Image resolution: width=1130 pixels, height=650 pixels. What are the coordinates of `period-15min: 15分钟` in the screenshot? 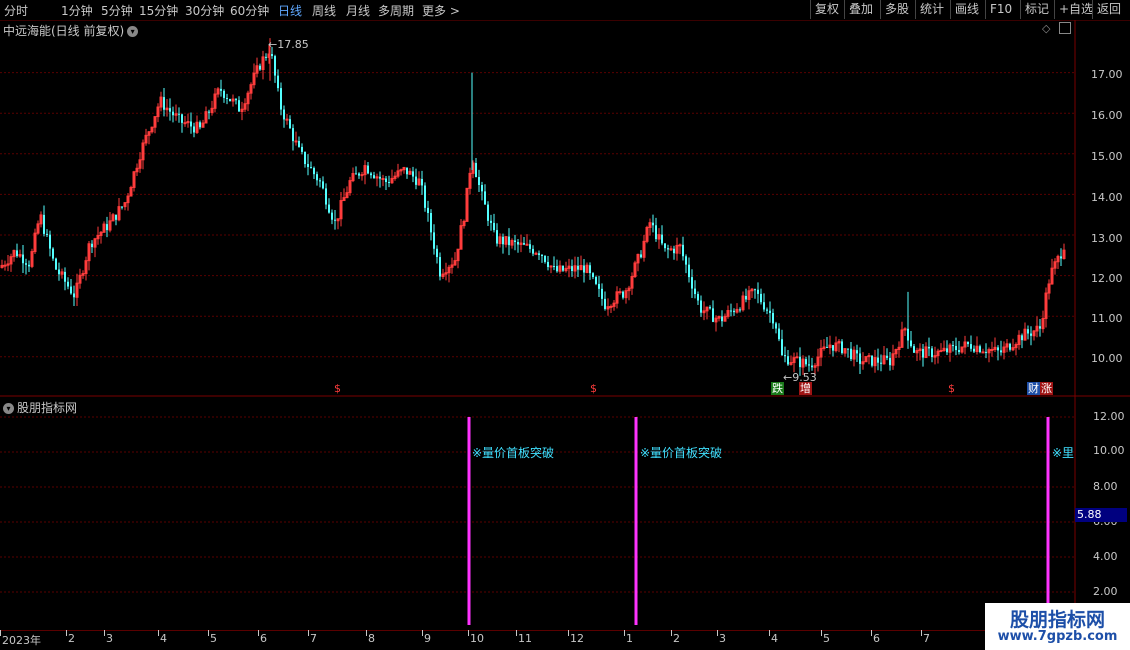 It's located at (158, 10).